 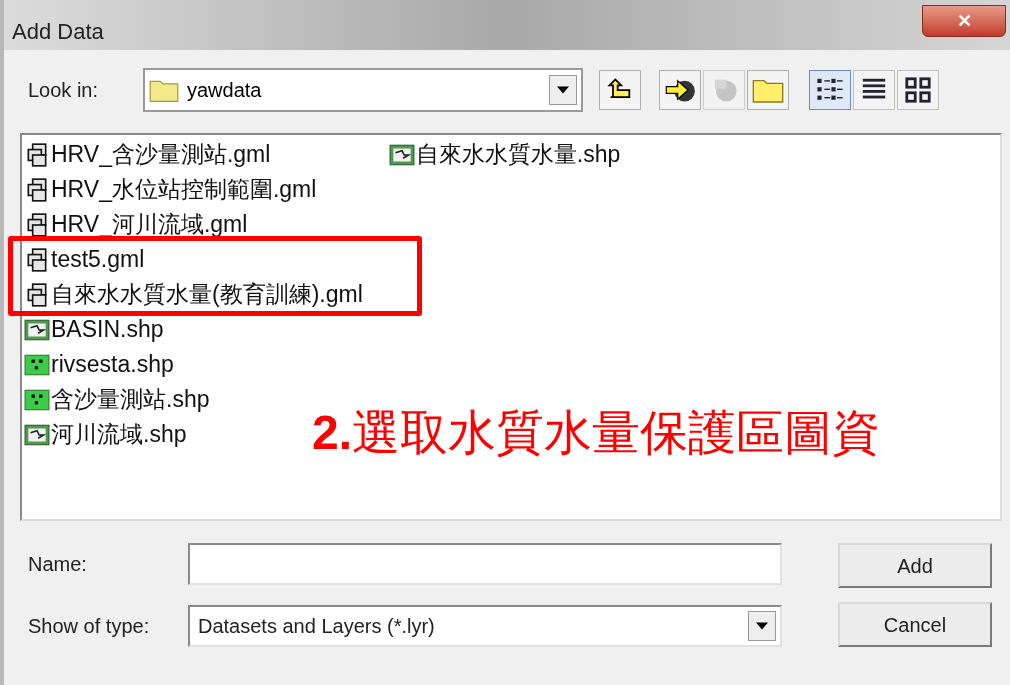 I want to click on look-in-dropdown: yawdata, so click(x=363, y=90).